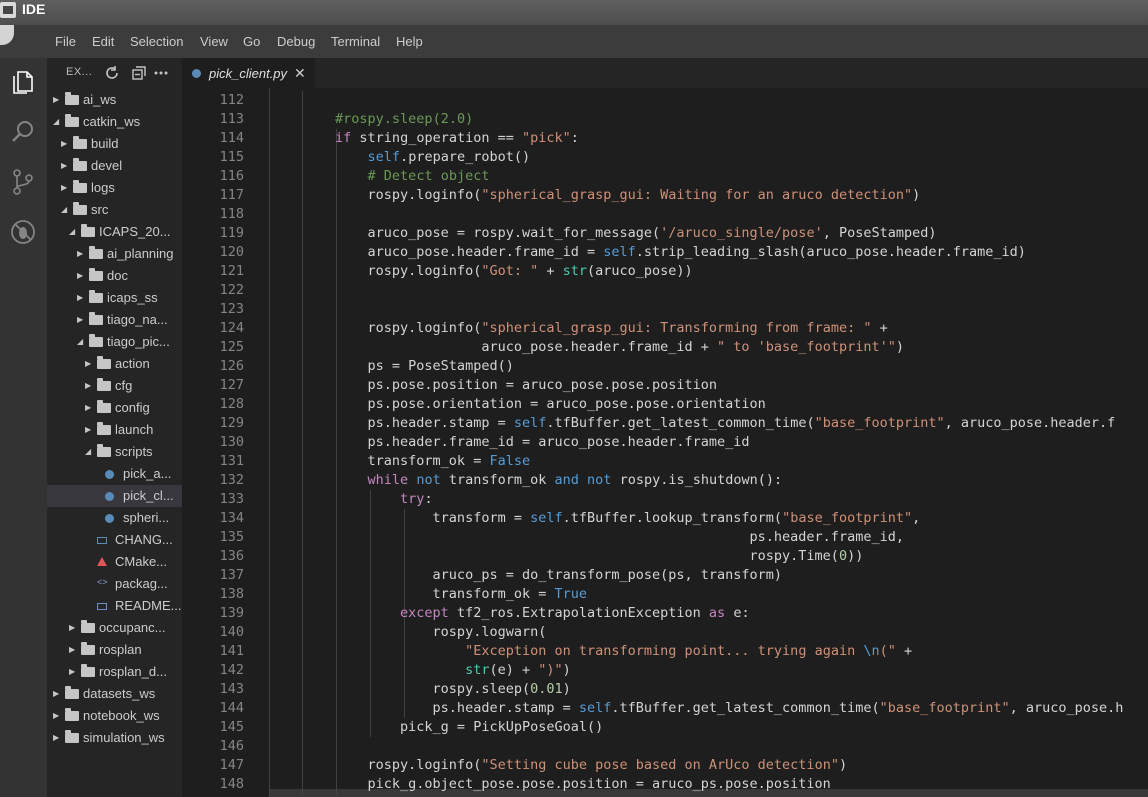  What do you see at coordinates (114, 166) in the screenshot?
I see `tree-item: ▶ devel` at bounding box center [114, 166].